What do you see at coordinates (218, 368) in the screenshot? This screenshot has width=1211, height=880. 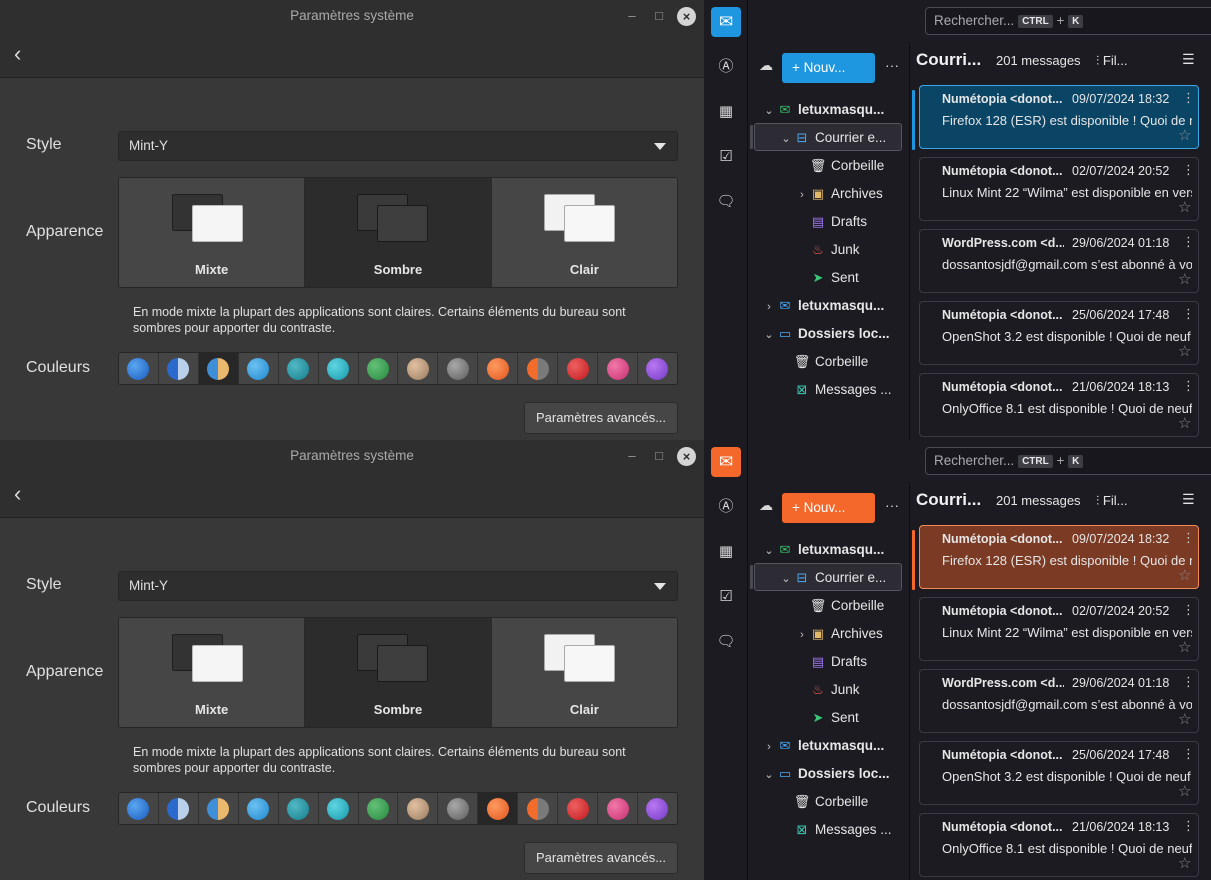 I see `color-swatch-blue-orange-split` at bounding box center [218, 368].